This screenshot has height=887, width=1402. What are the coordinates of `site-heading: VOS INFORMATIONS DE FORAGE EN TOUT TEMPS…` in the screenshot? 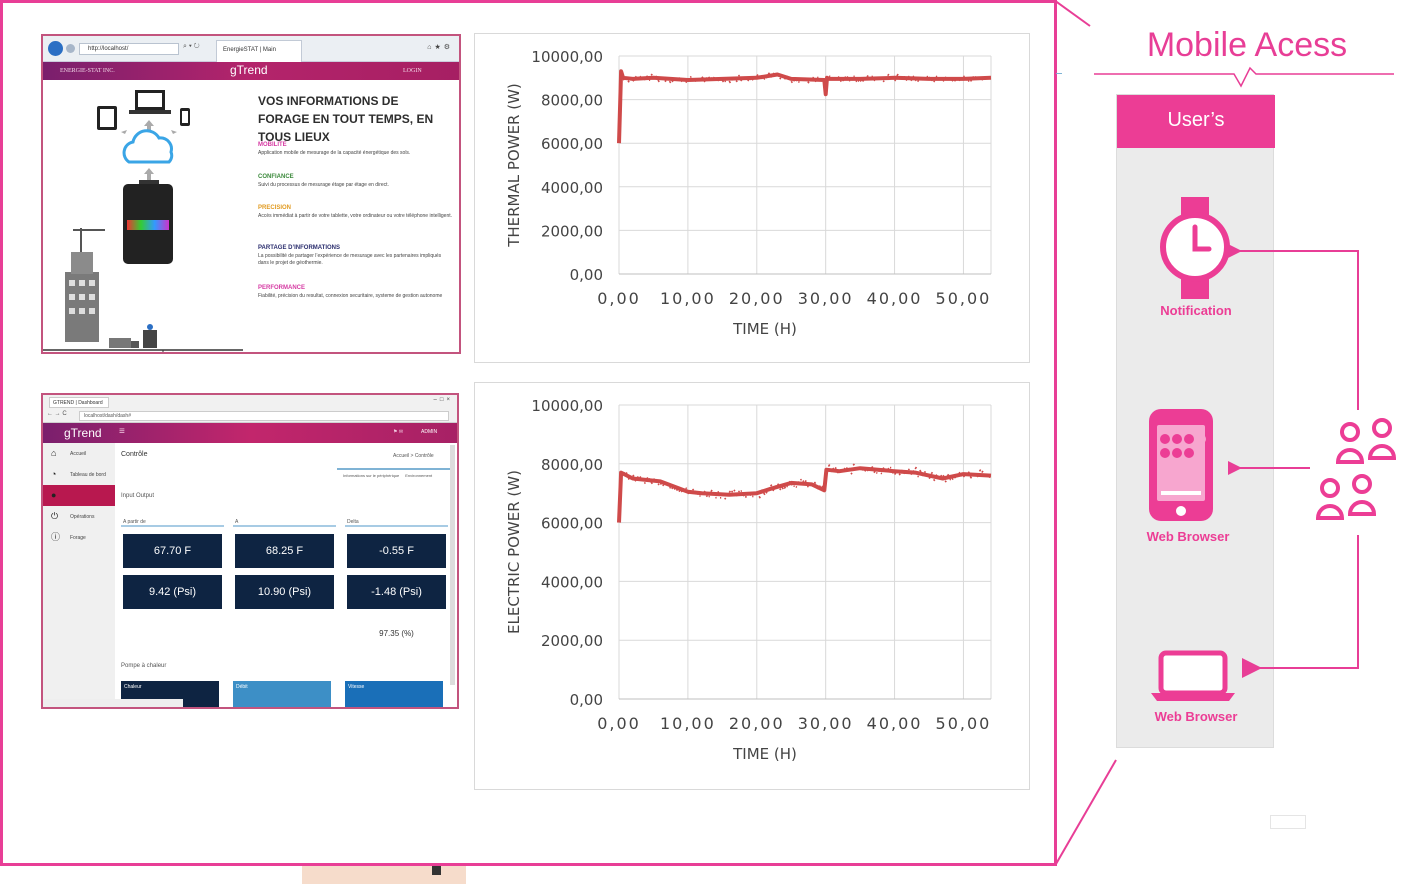 It's located at (346, 119).